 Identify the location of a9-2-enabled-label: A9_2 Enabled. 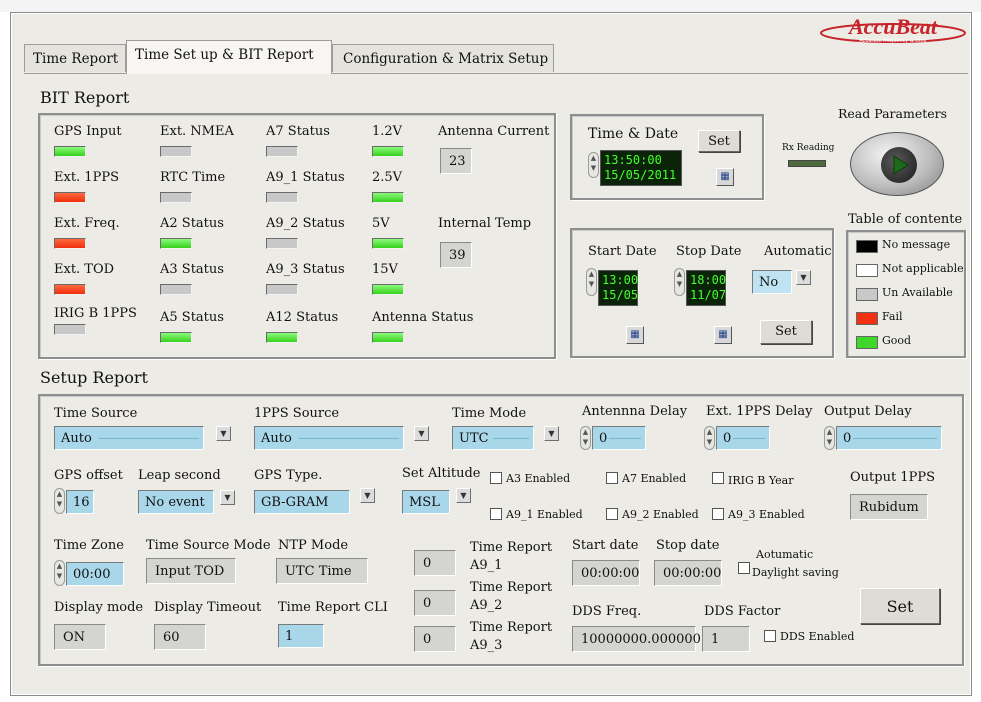
(660, 514).